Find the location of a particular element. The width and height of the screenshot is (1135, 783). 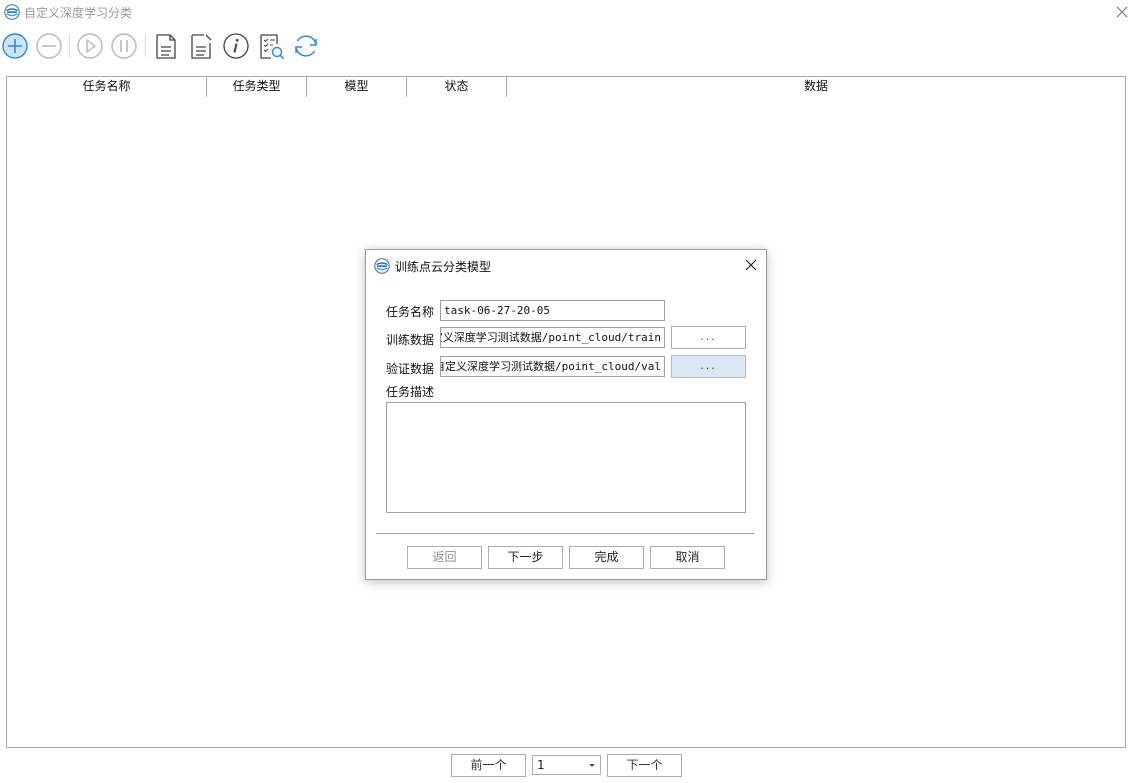

column-header-task-type: 任务类型 is located at coordinates (257, 87).